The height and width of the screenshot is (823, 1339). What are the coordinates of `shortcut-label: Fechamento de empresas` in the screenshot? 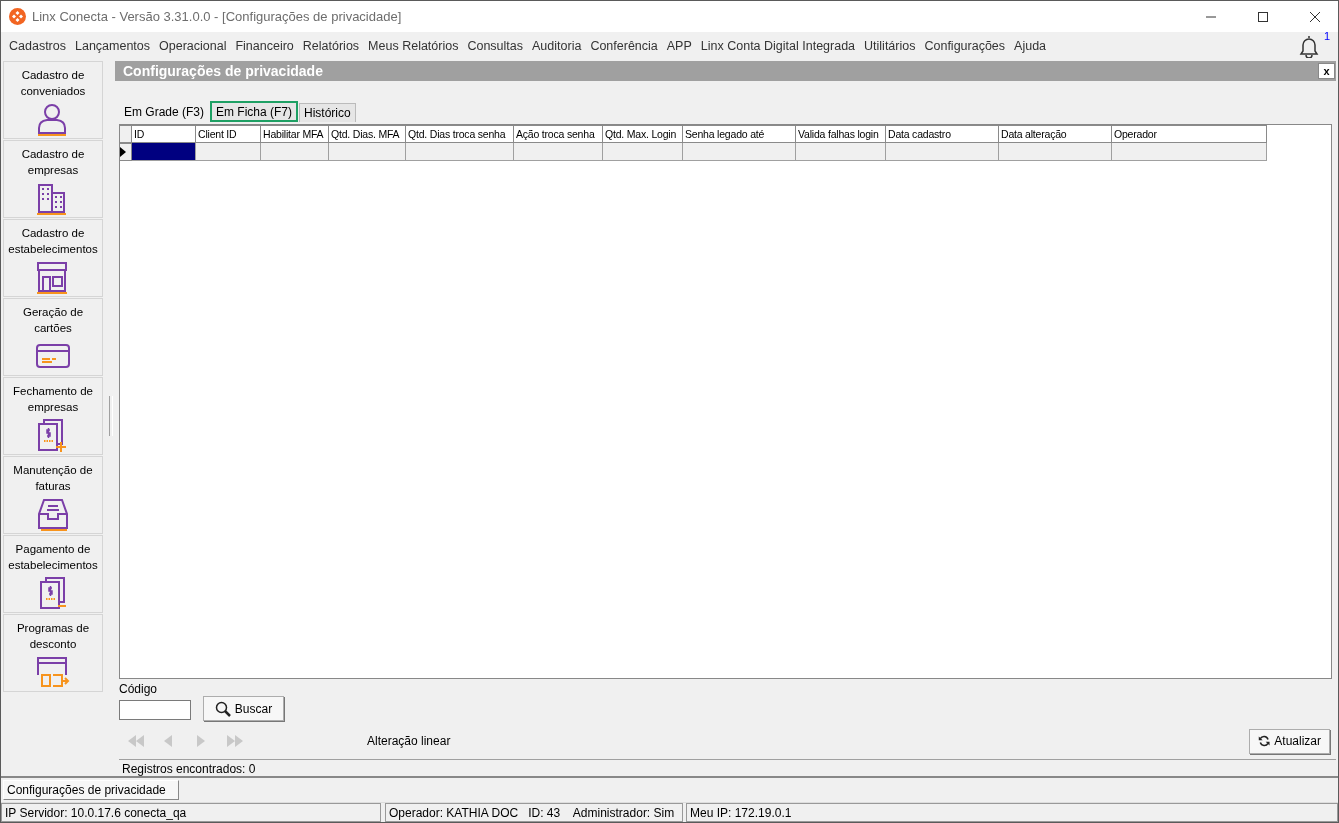 It's located at (53, 399).